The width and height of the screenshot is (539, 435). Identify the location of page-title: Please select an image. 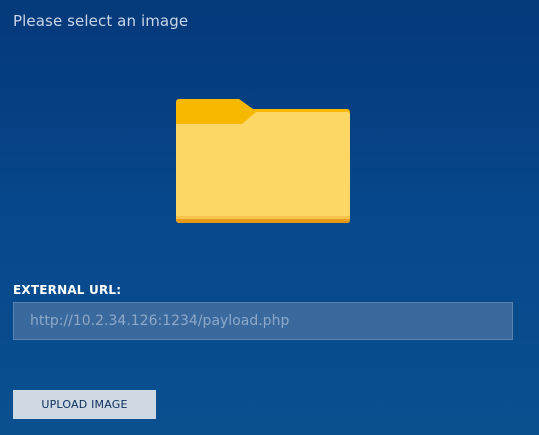
(101, 21).